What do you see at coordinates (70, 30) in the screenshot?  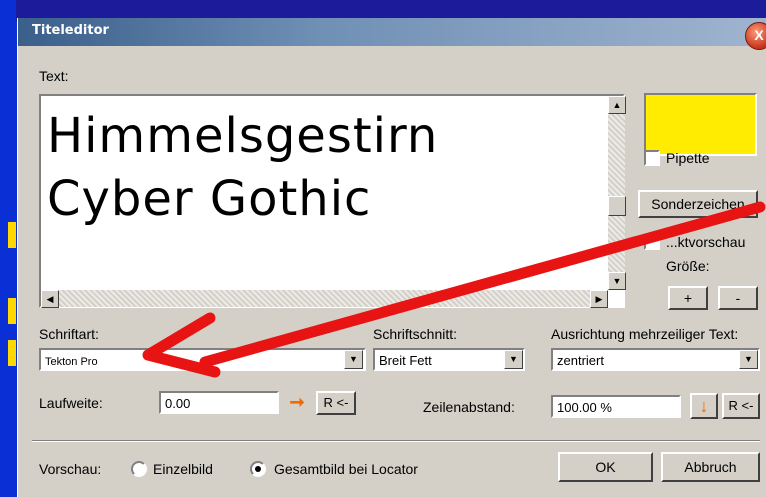 I see `window-title: Titeleditor` at bounding box center [70, 30].